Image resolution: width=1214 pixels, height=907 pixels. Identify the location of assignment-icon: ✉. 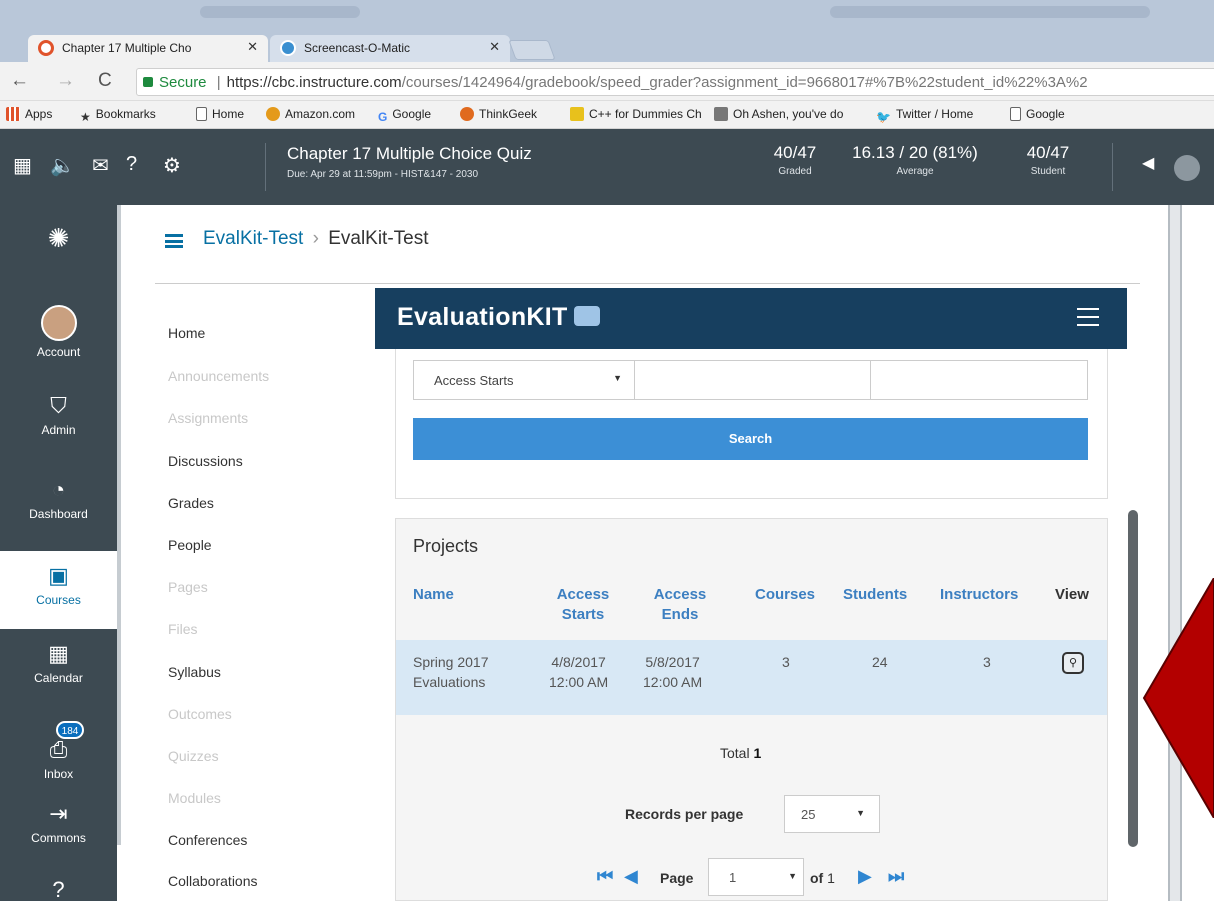
(100, 165).